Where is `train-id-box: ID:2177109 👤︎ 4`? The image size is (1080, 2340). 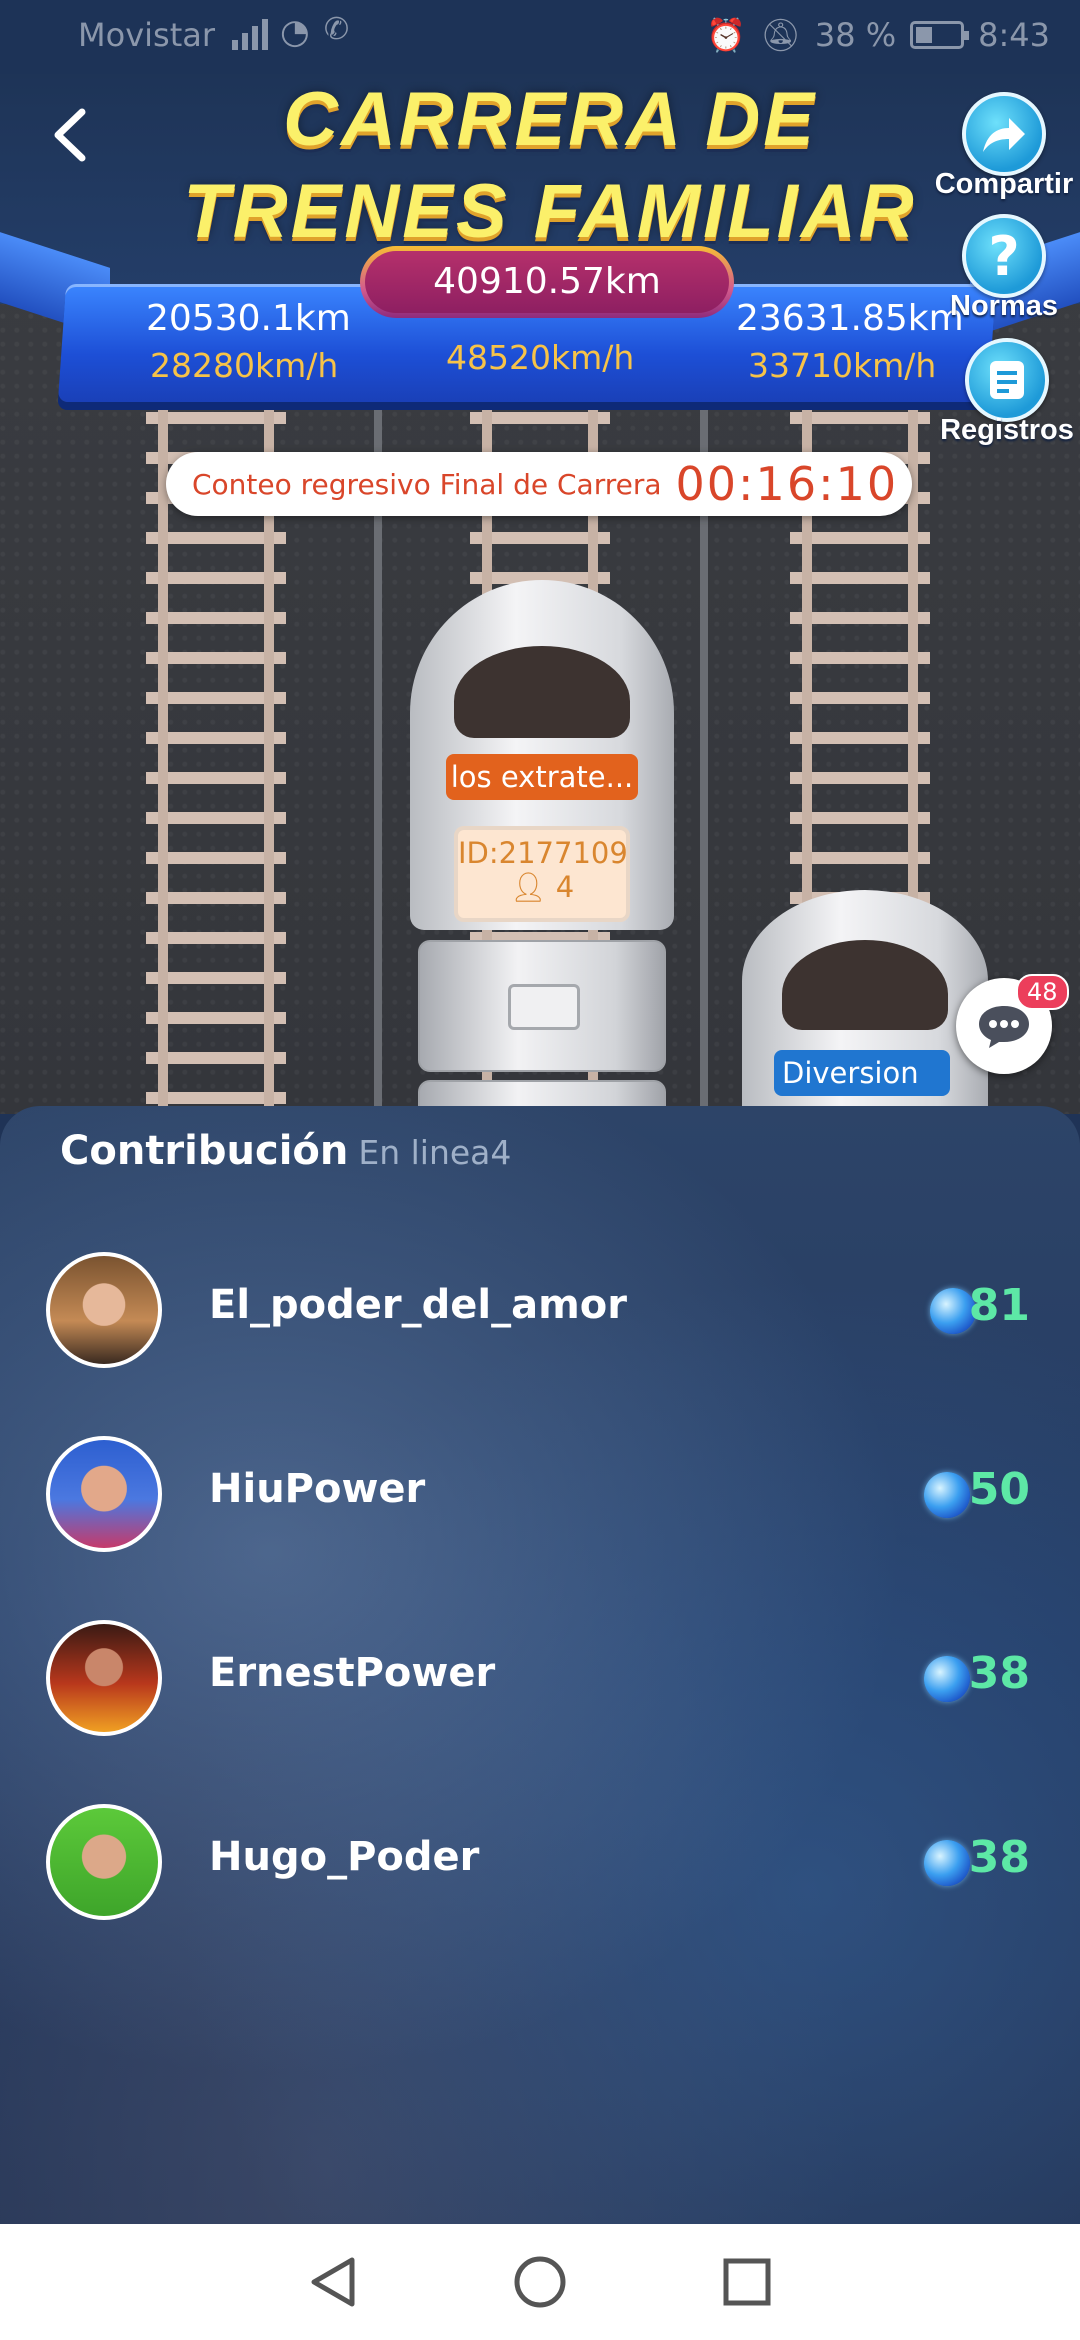
train-id-box: ID:2177109 👤︎ 4 is located at coordinates (542, 874).